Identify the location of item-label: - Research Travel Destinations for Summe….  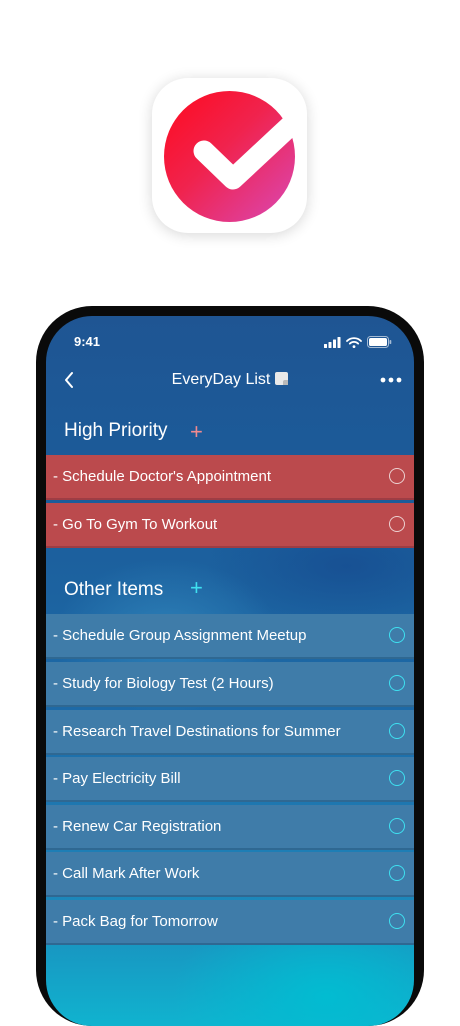
(197, 731).